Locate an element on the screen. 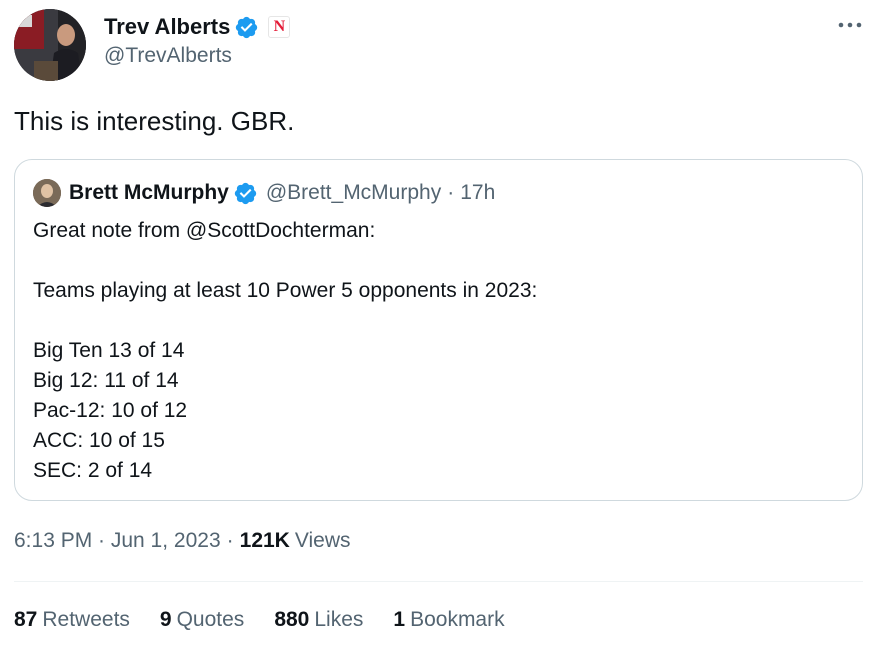  views-label: Views is located at coordinates (322, 540).